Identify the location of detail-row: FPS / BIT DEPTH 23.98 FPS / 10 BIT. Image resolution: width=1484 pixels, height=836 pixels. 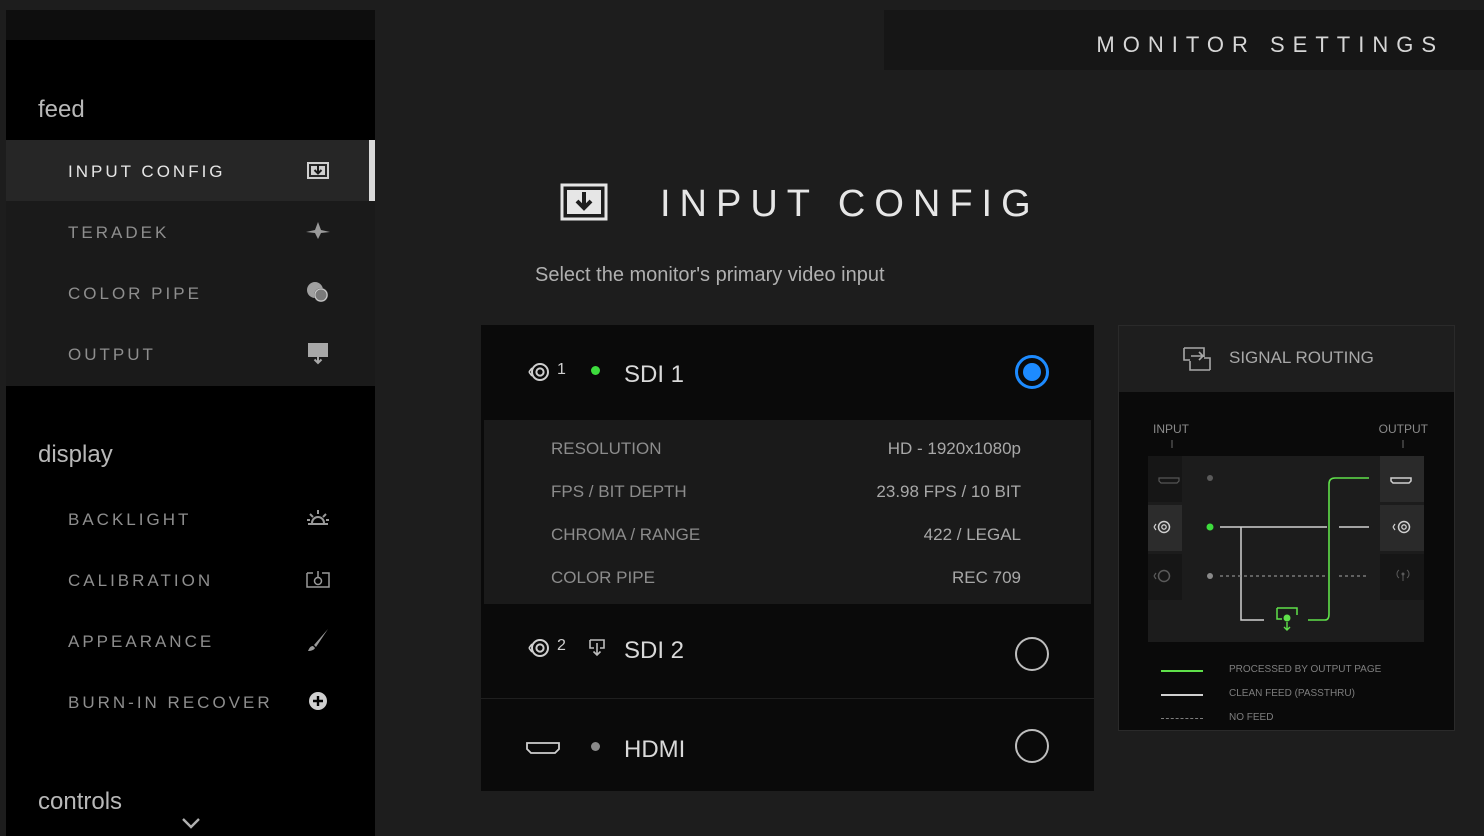
(787, 497).